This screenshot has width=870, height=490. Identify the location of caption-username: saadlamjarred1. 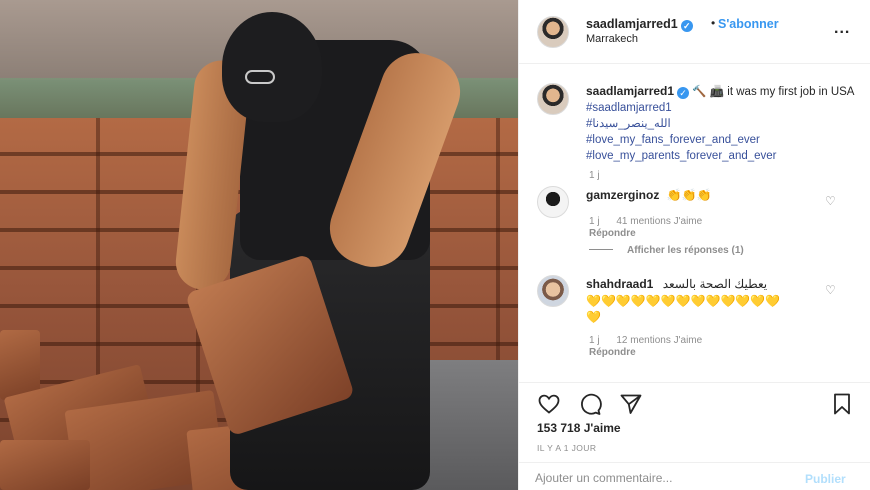
(630, 91).